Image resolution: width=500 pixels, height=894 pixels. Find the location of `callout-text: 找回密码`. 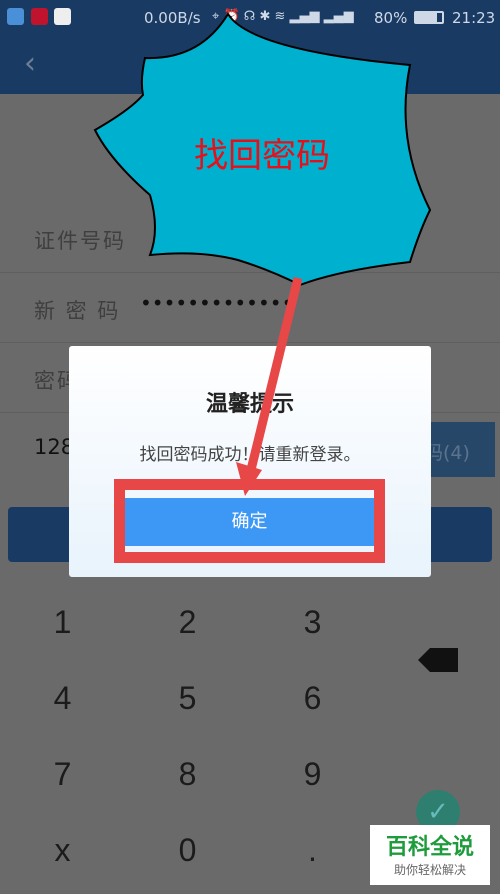

callout-text: 找回密码 is located at coordinates (262, 156).